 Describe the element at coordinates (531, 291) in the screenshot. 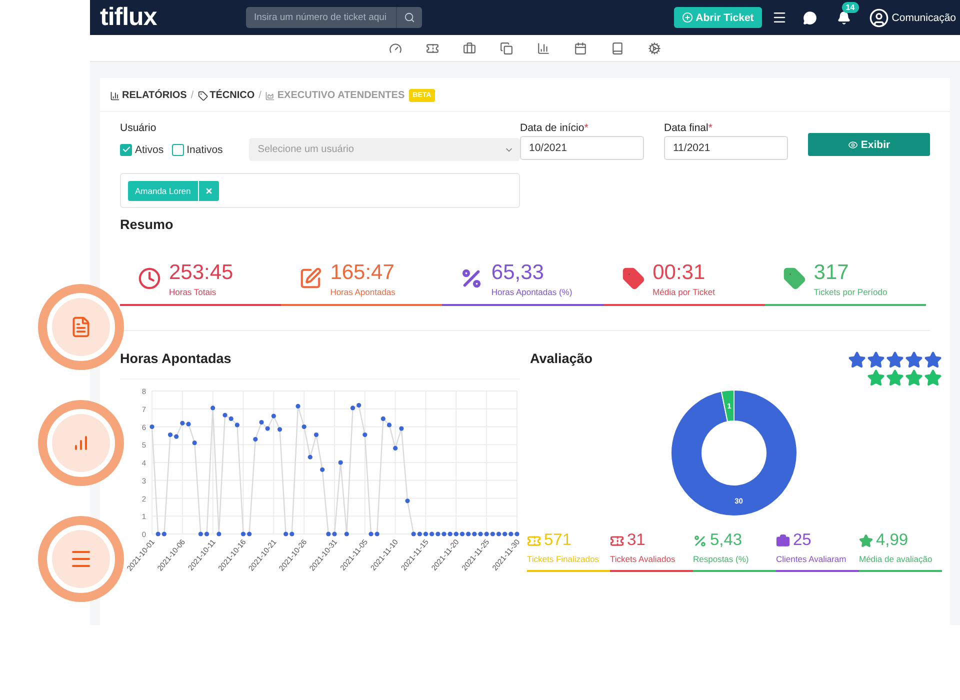

I see `stat-label: Horas Apontadas (%)` at that location.